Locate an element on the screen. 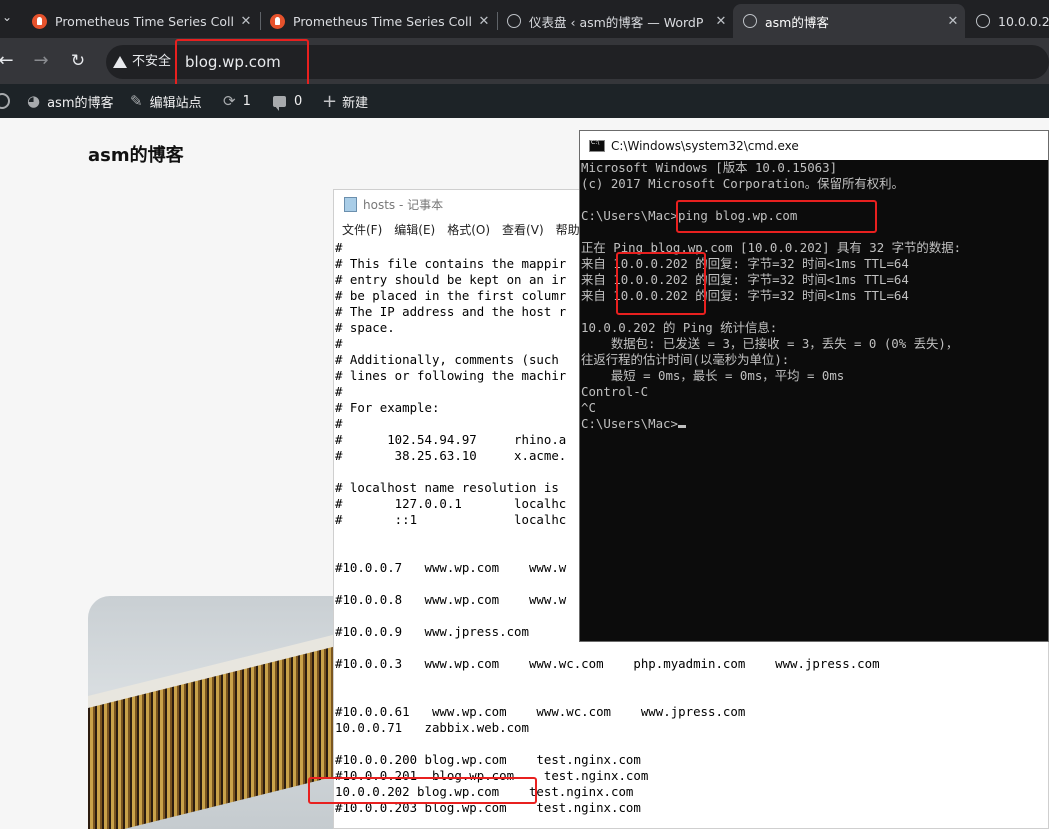 The height and width of the screenshot is (829, 1049). hosts-line: # space. is located at coordinates (365, 327).